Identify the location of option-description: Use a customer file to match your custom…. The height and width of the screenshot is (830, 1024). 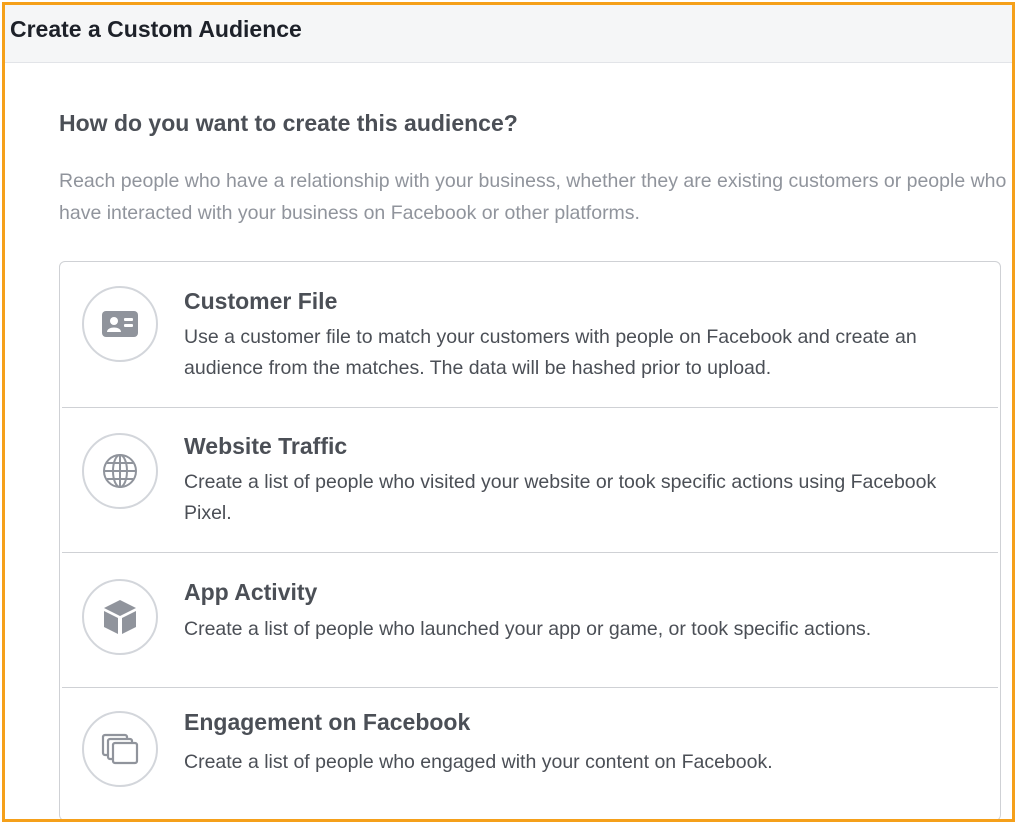
(550, 352).